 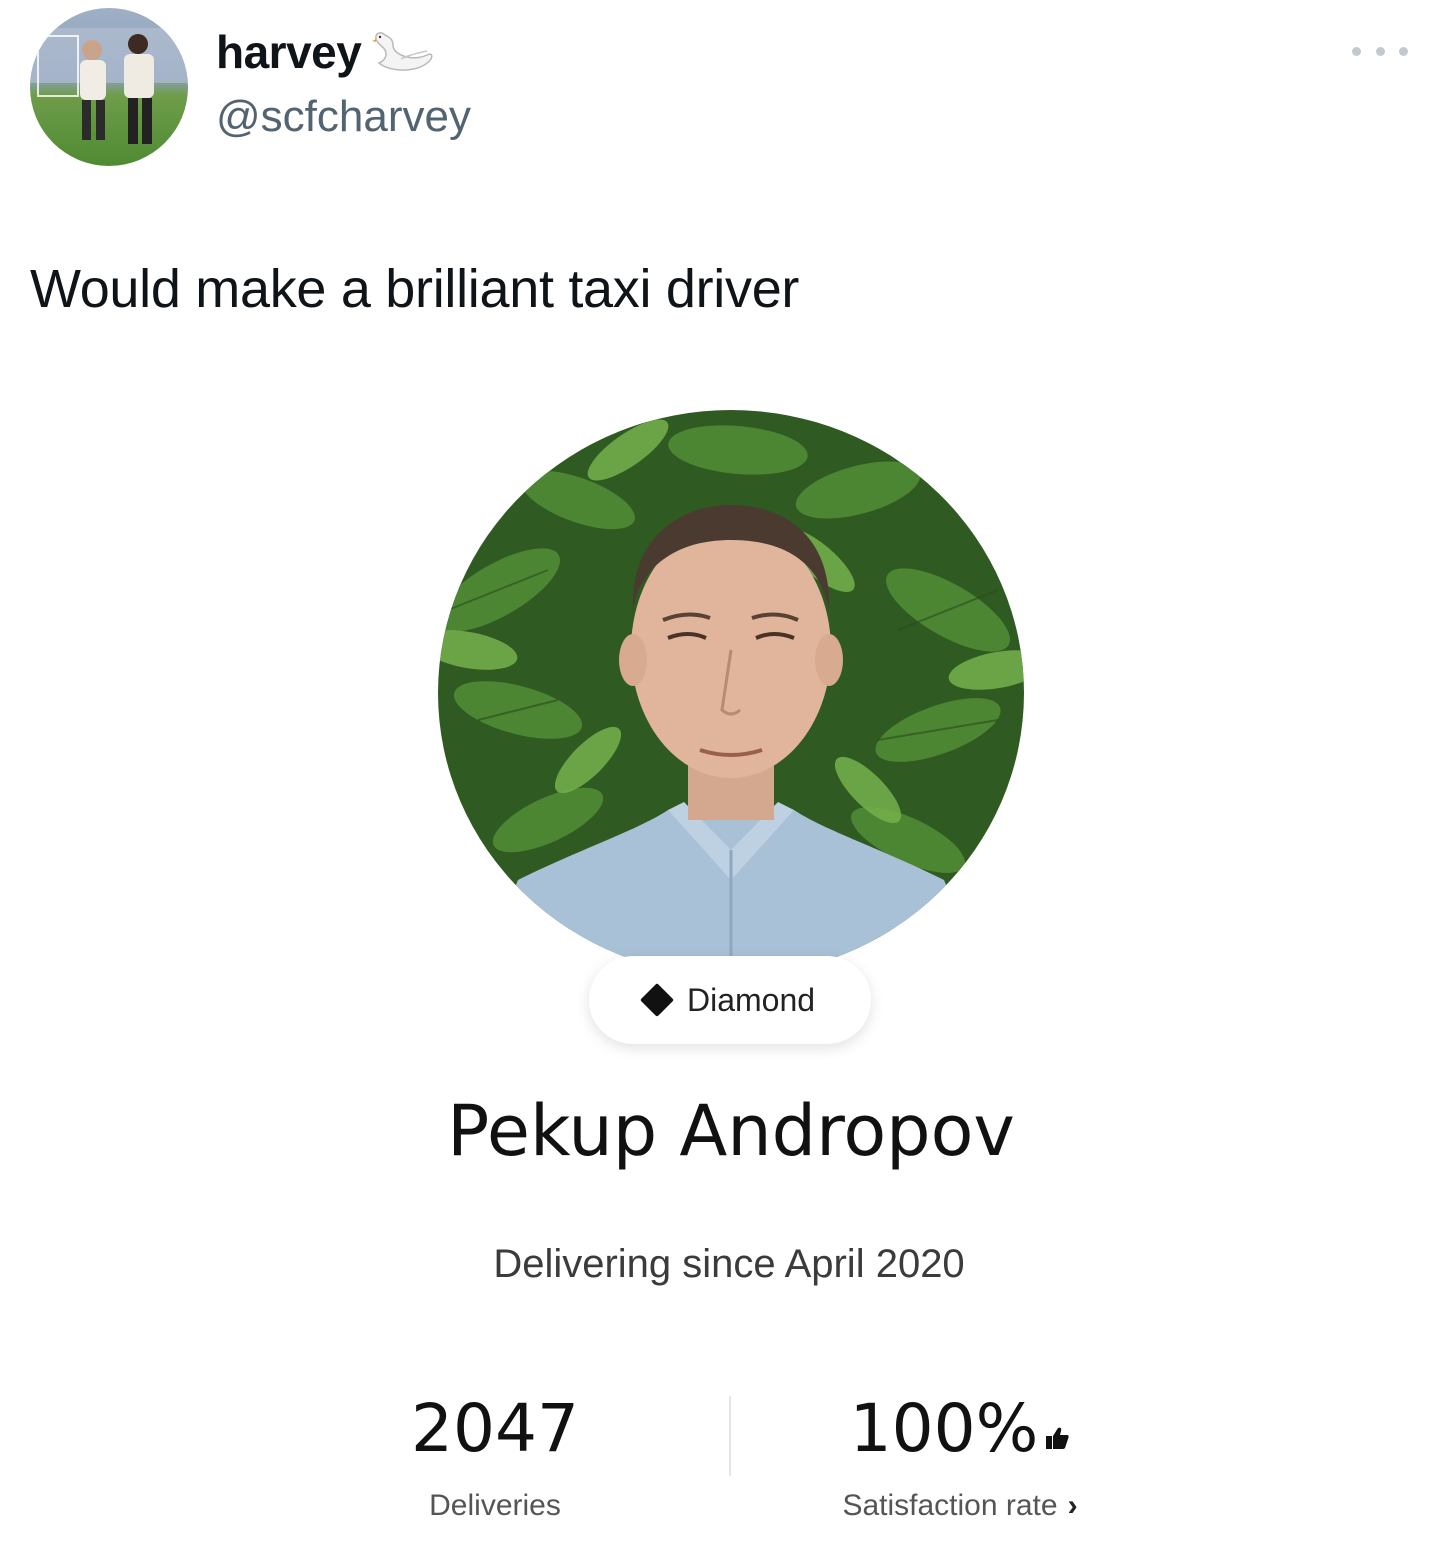 What do you see at coordinates (944, 1428) in the screenshot?
I see `satisfaction-value: 100%` at bounding box center [944, 1428].